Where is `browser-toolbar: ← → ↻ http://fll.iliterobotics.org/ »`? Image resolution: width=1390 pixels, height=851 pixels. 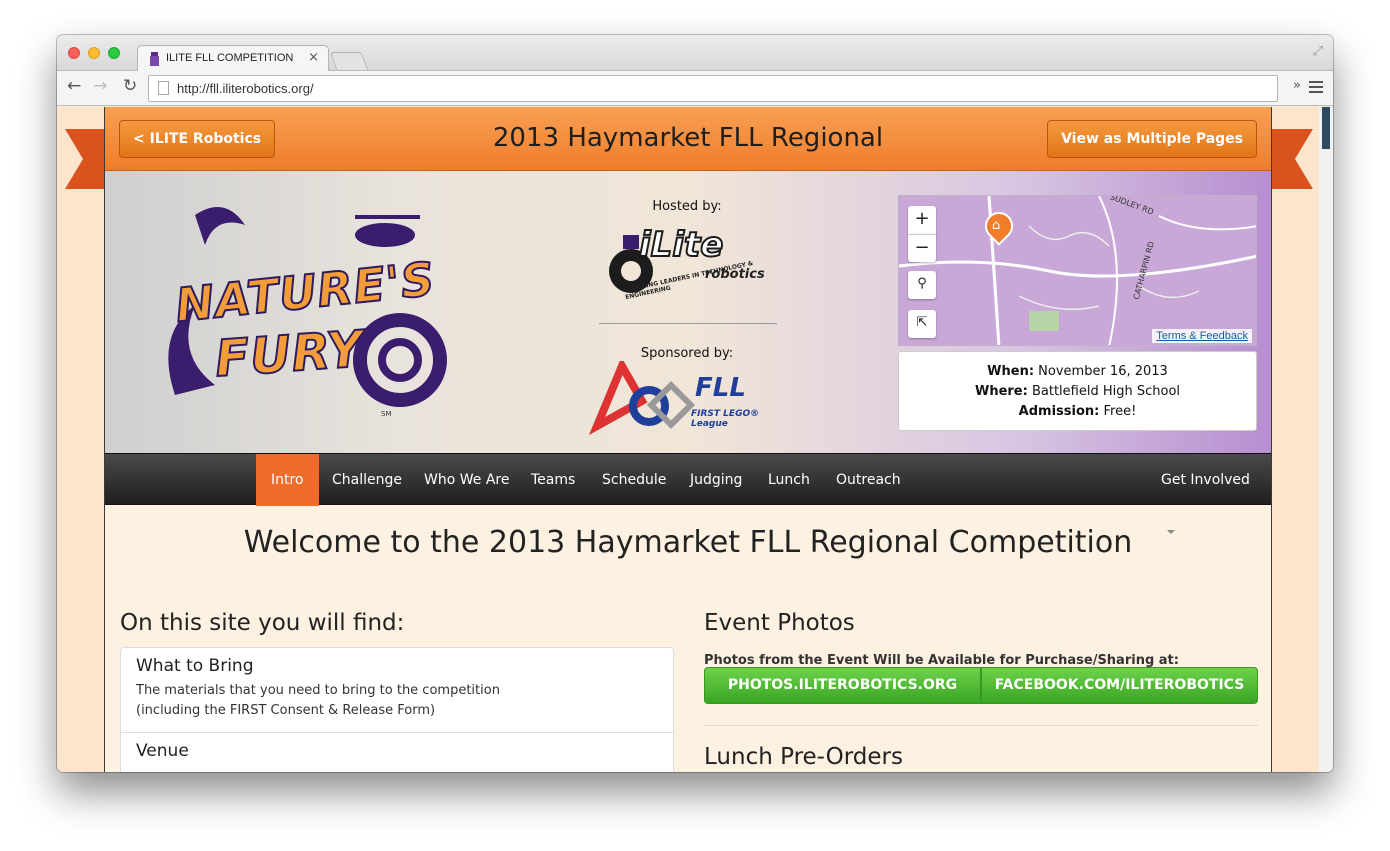 browser-toolbar: ← → ↻ http://fll.iliterobotics.org/ » is located at coordinates (695, 88).